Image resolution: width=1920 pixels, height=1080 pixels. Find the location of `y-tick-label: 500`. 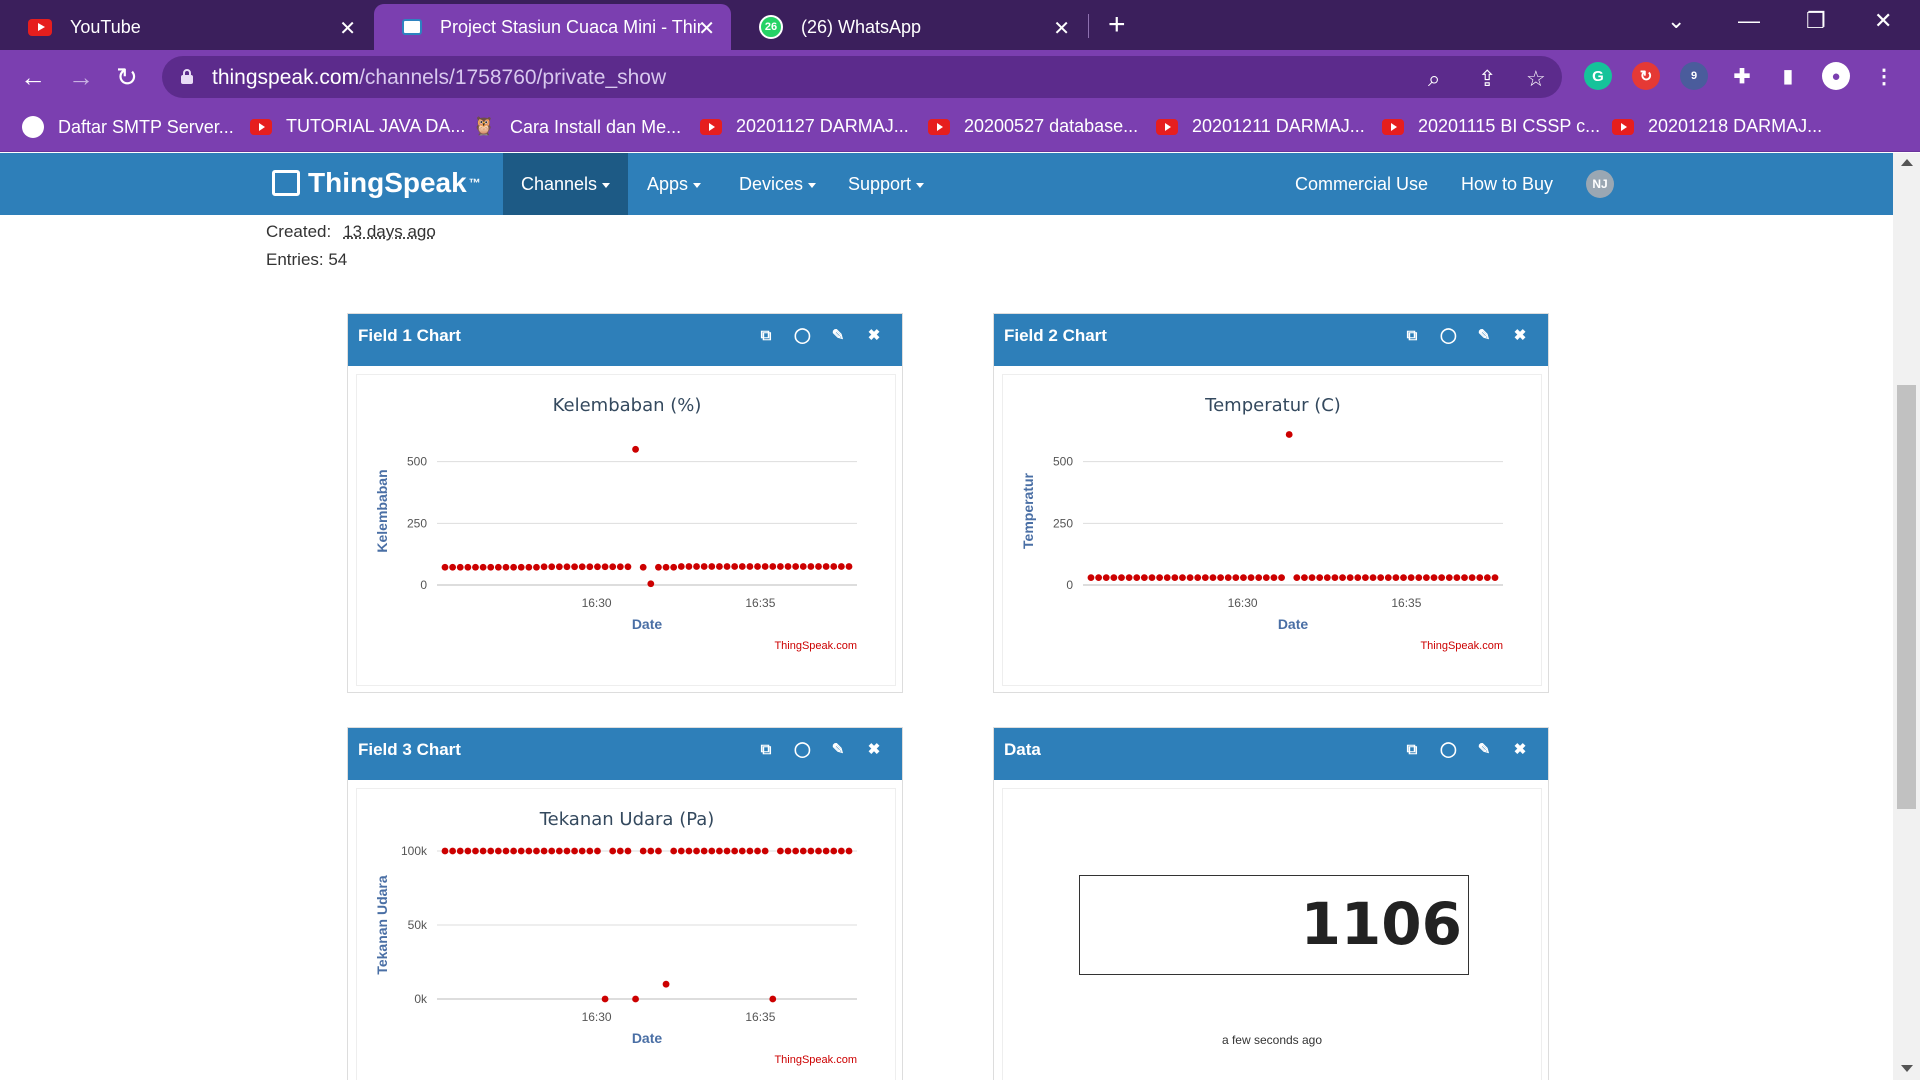

y-tick-label: 500 is located at coordinates (417, 462).